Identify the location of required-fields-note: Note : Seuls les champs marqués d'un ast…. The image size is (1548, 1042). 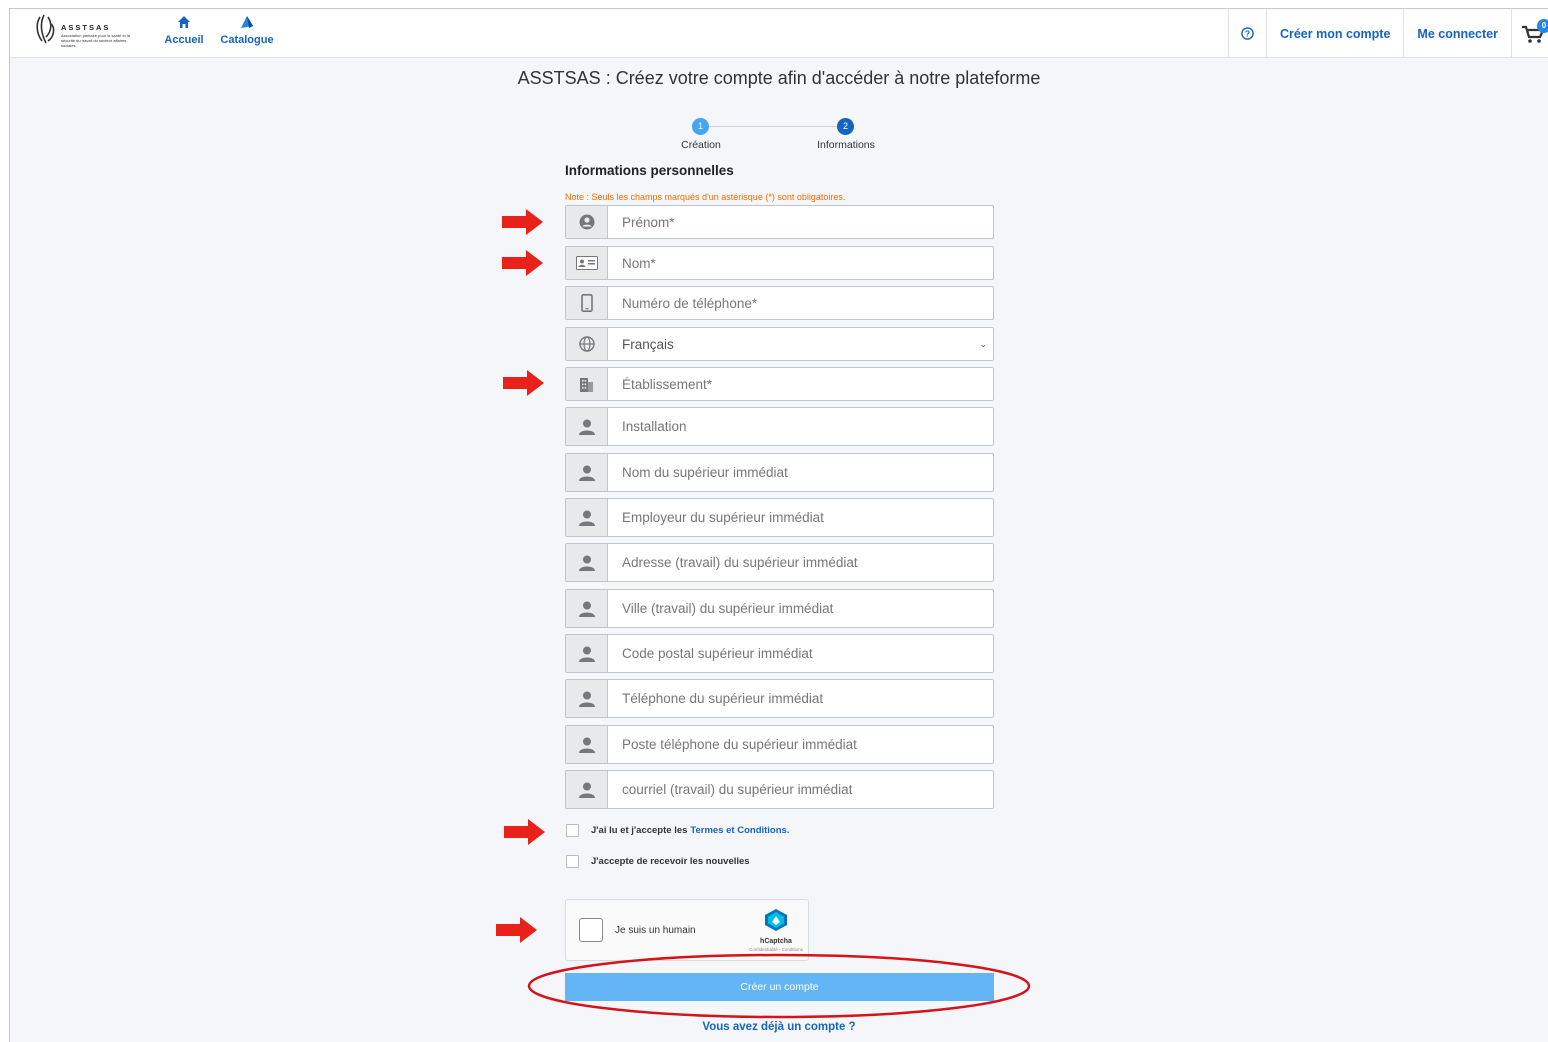
(705, 197).